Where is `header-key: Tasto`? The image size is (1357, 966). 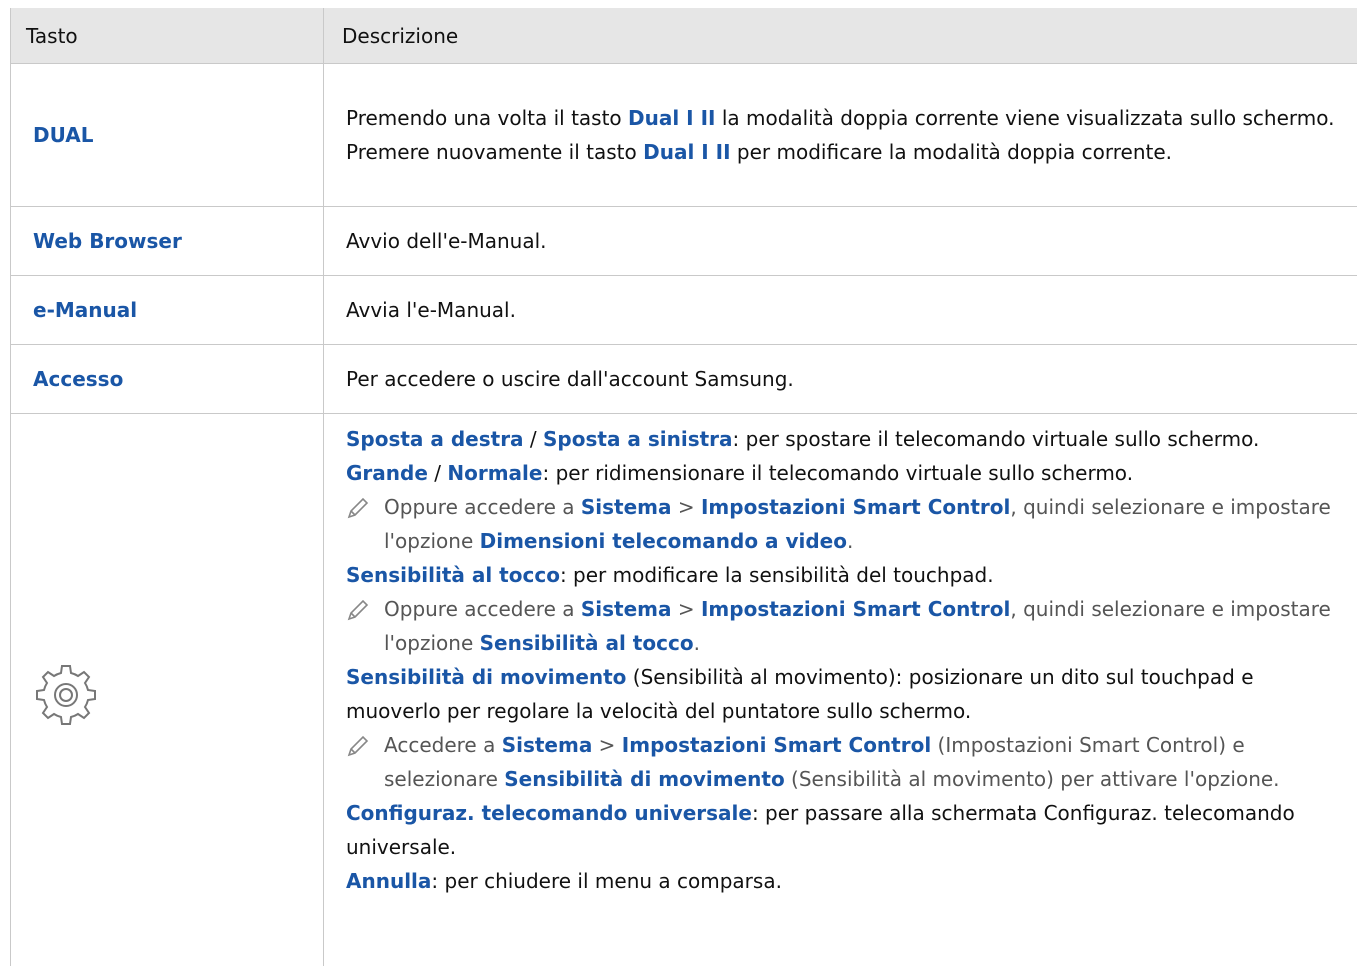 header-key: Tasto is located at coordinates (167, 36).